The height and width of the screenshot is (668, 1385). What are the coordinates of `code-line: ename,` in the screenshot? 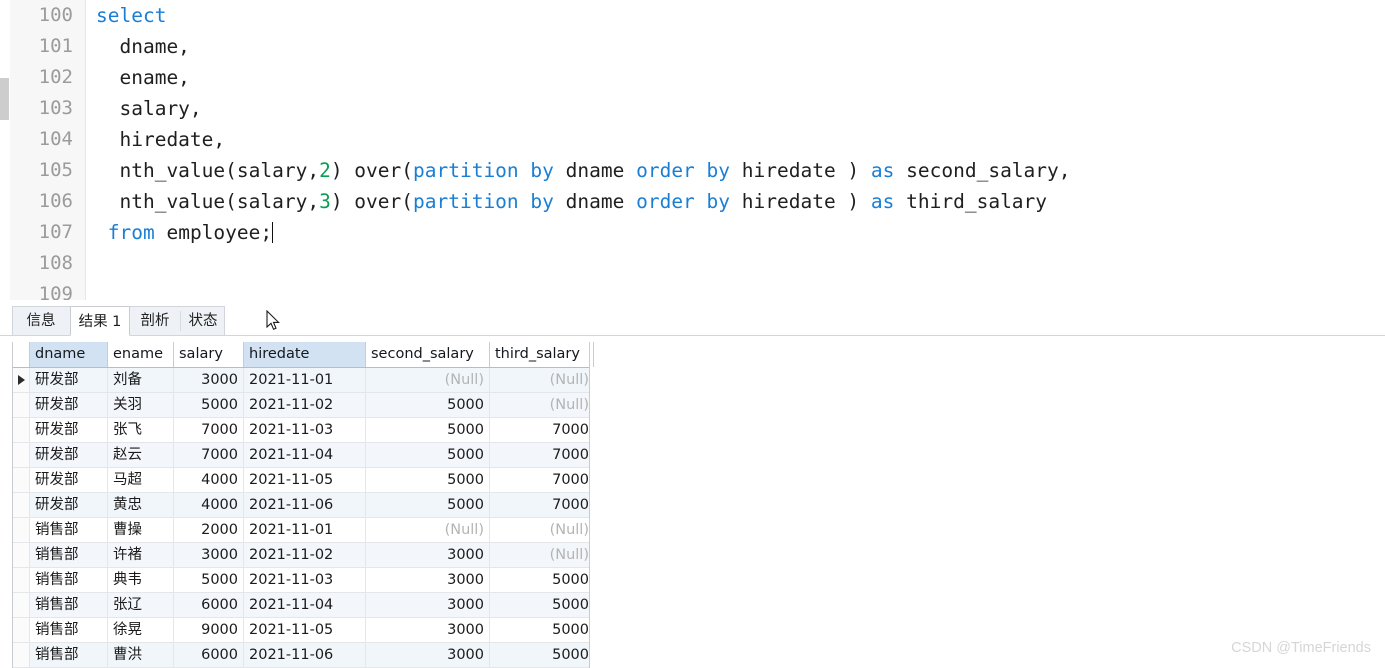 It's located at (735, 77).